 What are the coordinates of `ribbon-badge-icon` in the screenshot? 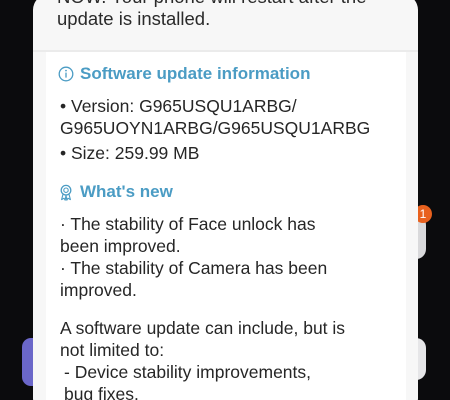 It's located at (66, 192).